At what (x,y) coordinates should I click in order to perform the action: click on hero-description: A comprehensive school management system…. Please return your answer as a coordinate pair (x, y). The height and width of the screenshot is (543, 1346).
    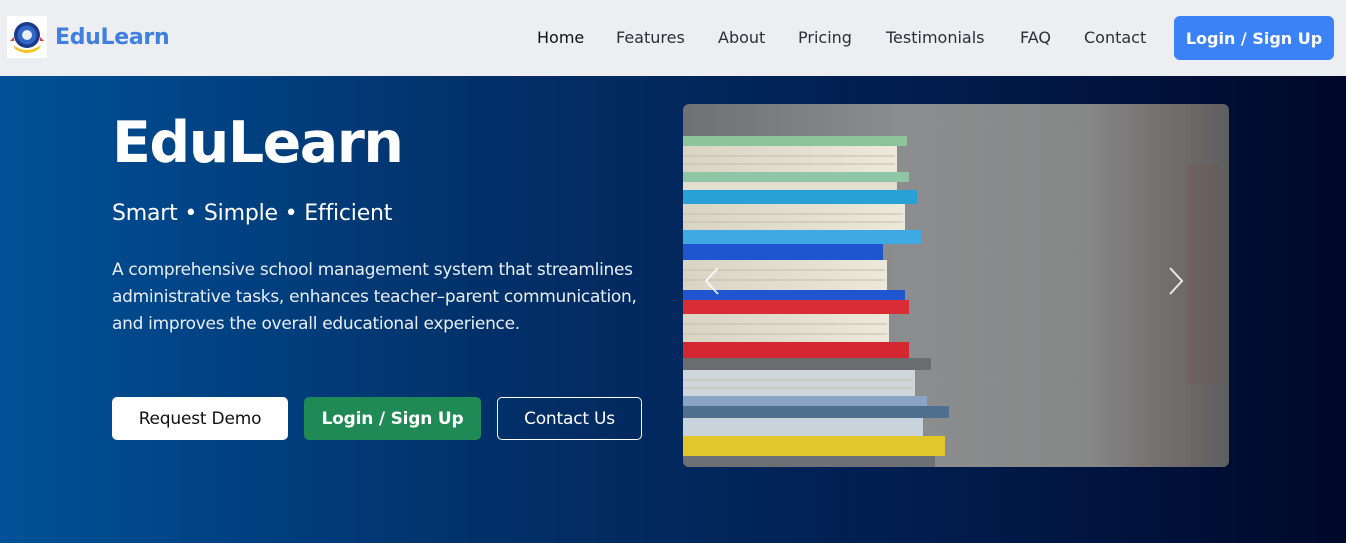
    Looking at the image, I should click on (374, 297).